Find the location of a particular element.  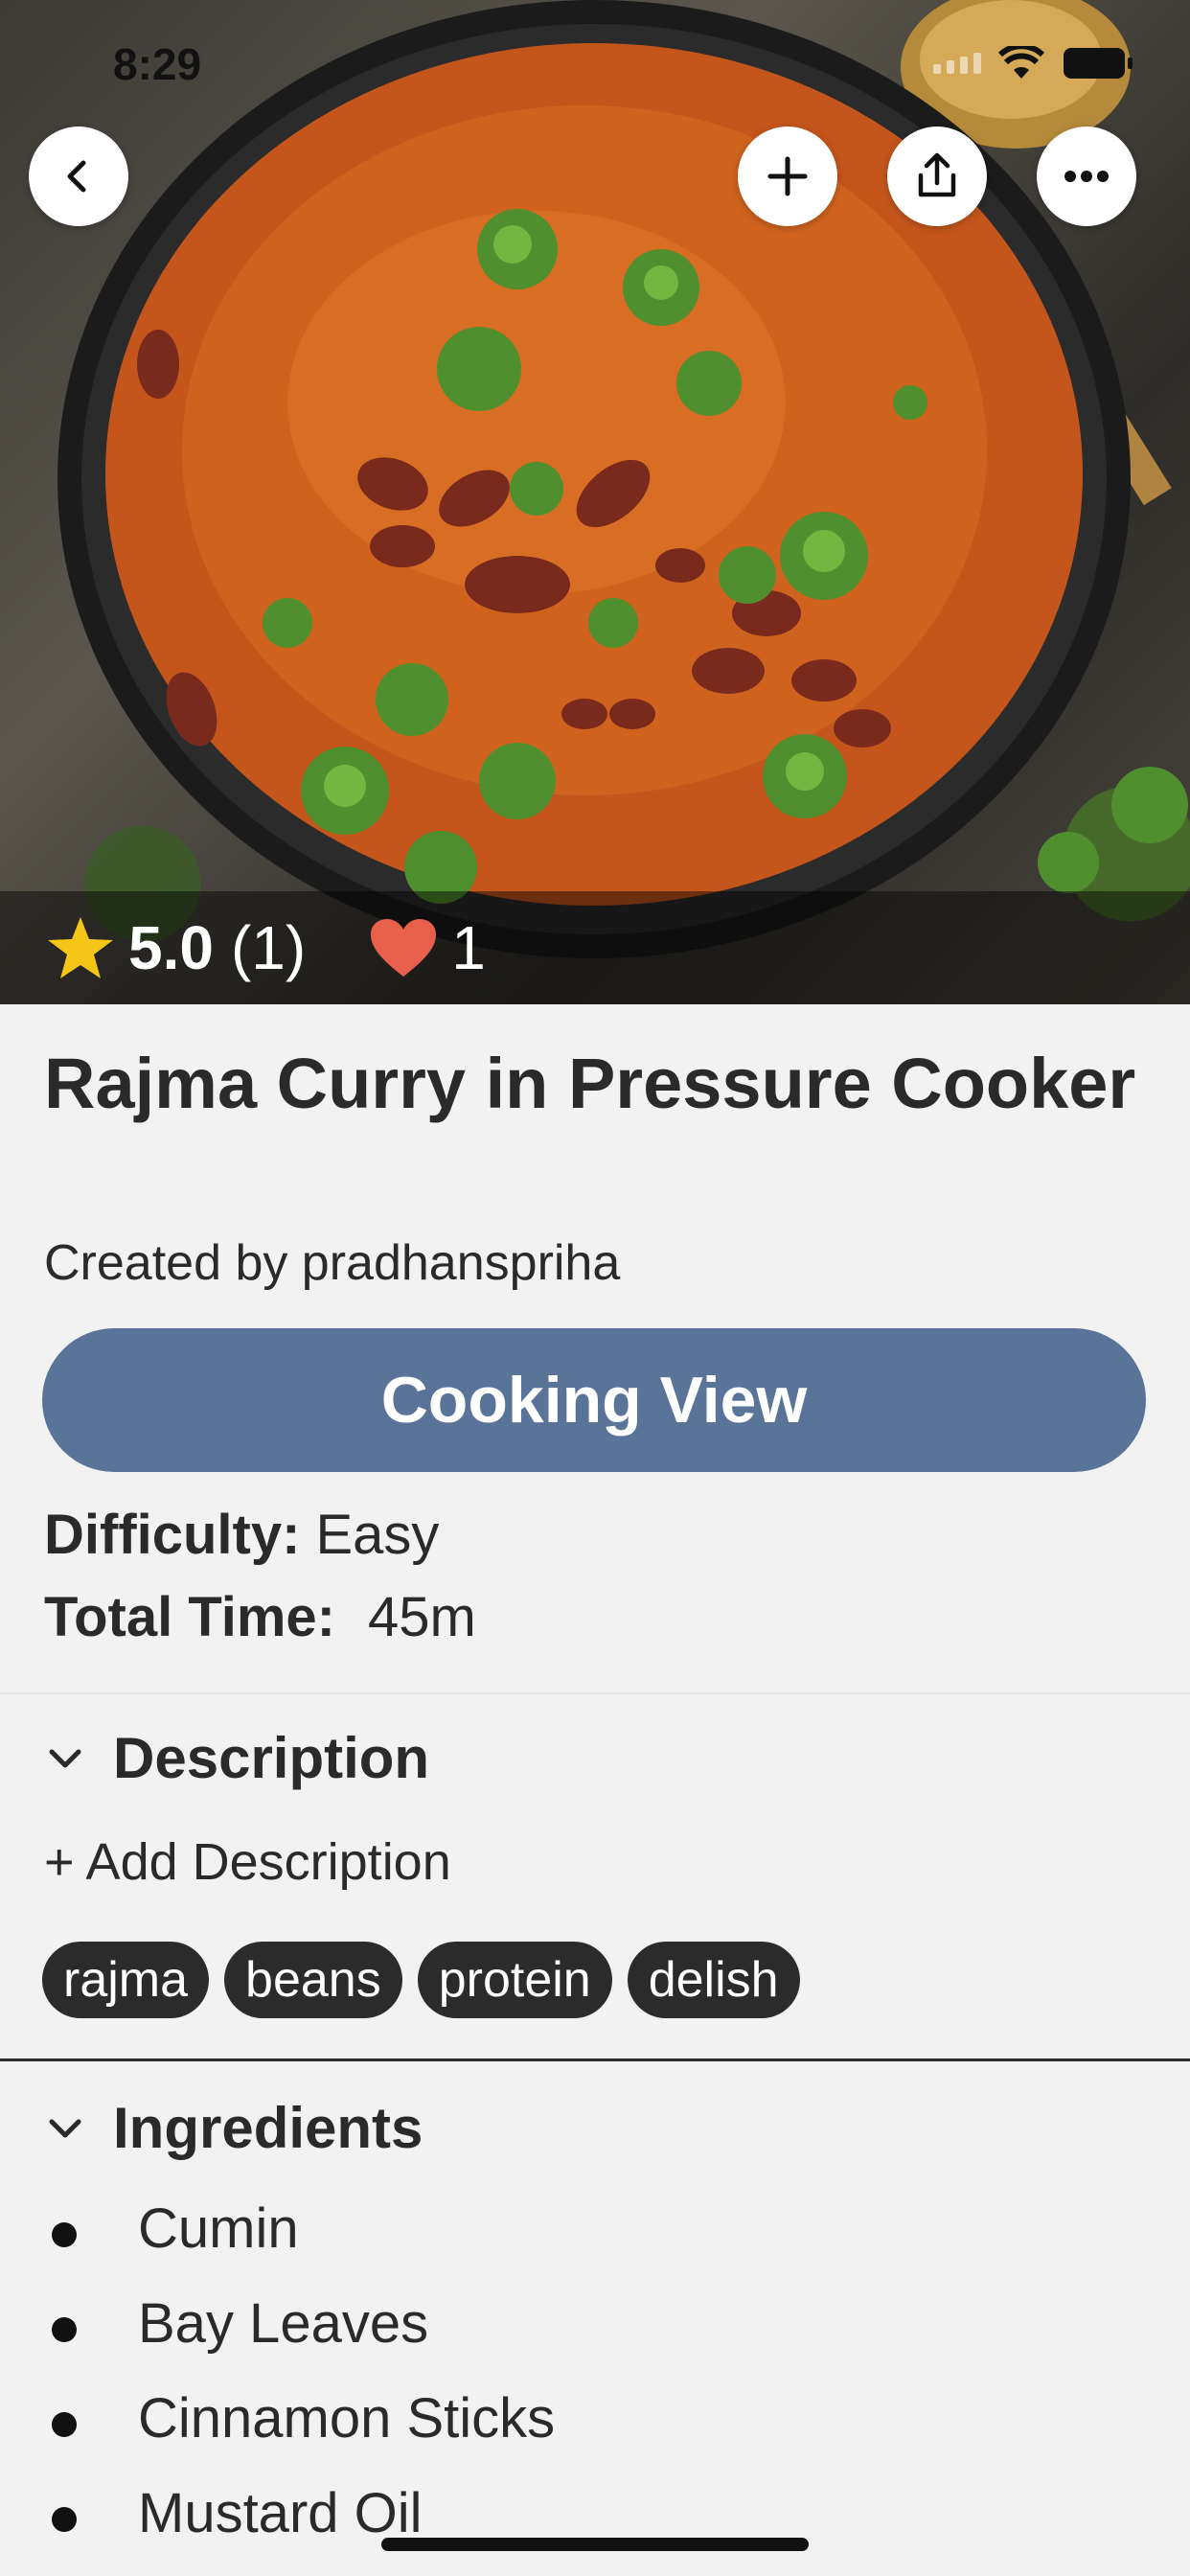

rating-count: (1) is located at coordinates (269, 947).